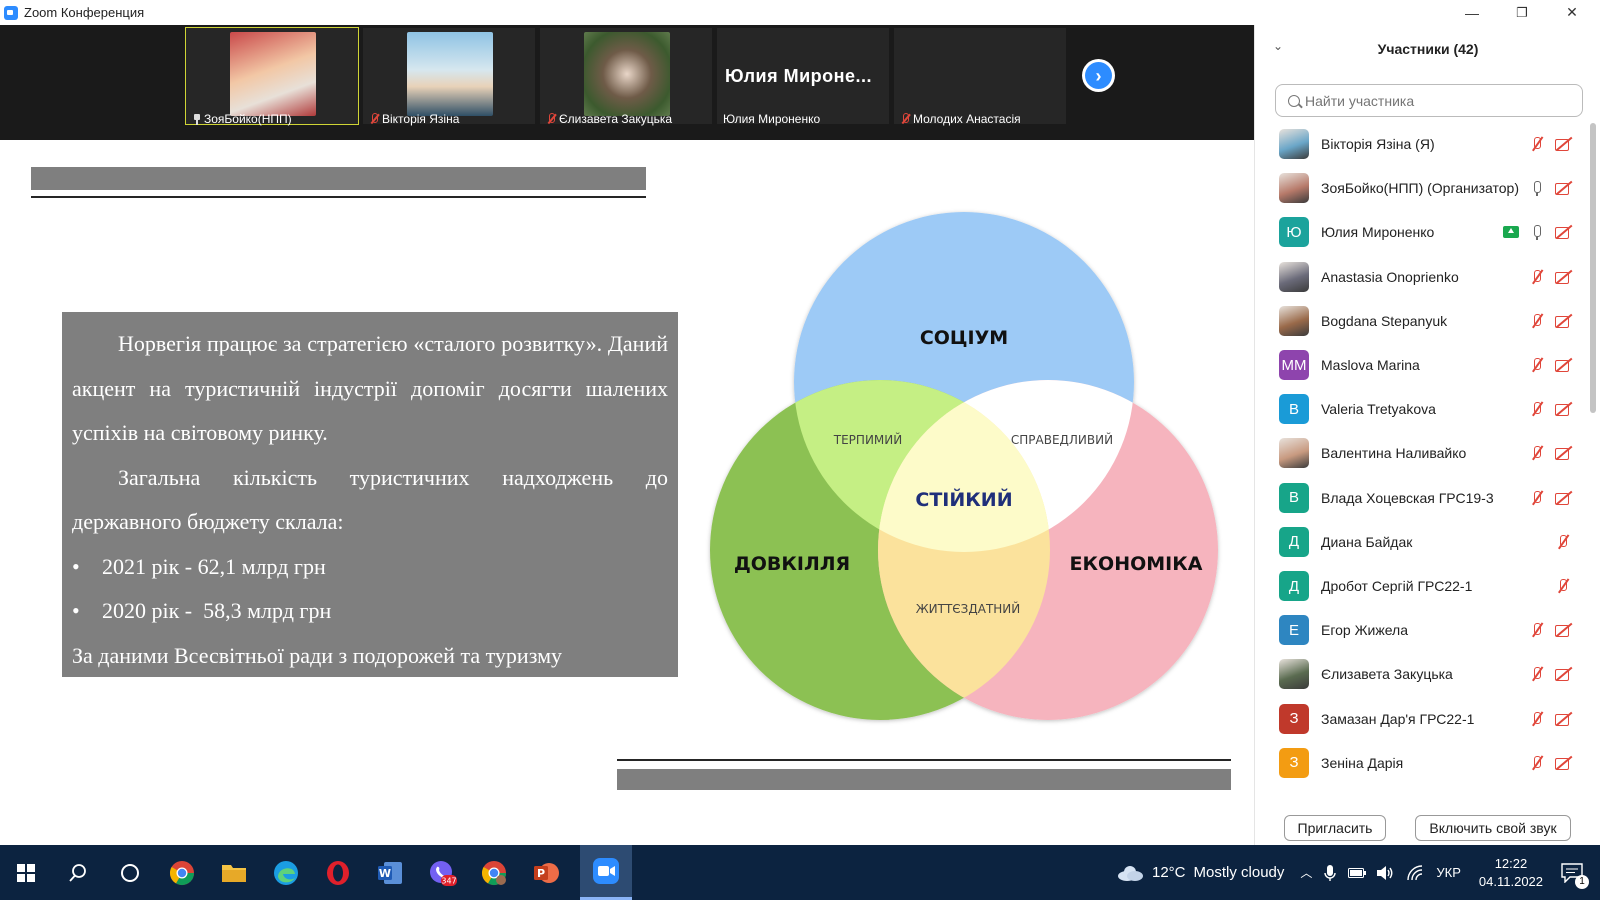 This screenshot has width=1600, height=900. I want to click on avatar, so click(1294, 320).